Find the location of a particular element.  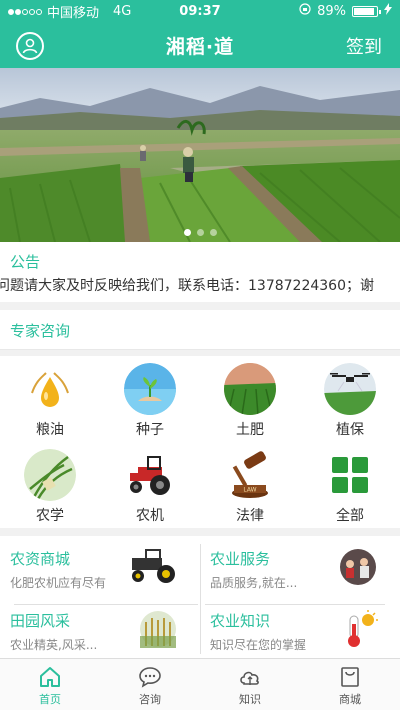

category-all: 全部 is located at coordinates (350, 485).